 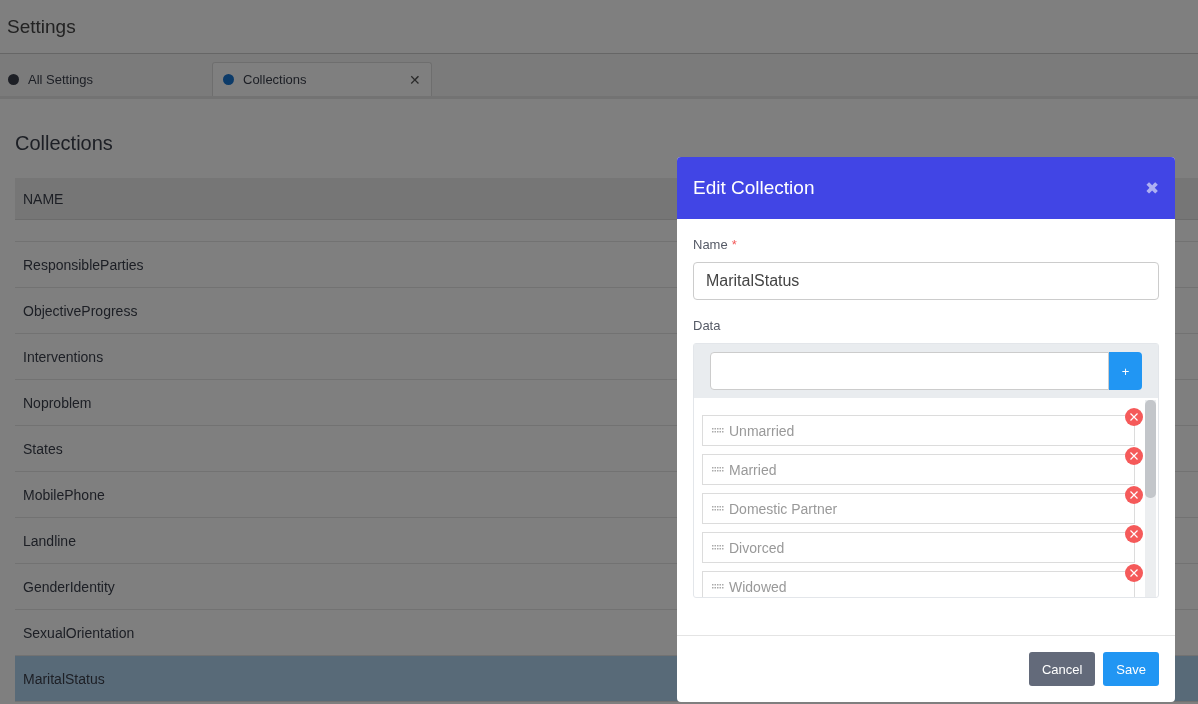 What do you see at coordinates (1131, 669) in the screenshot?
I see `save-button: Save` at bounding box center [1131, 669].